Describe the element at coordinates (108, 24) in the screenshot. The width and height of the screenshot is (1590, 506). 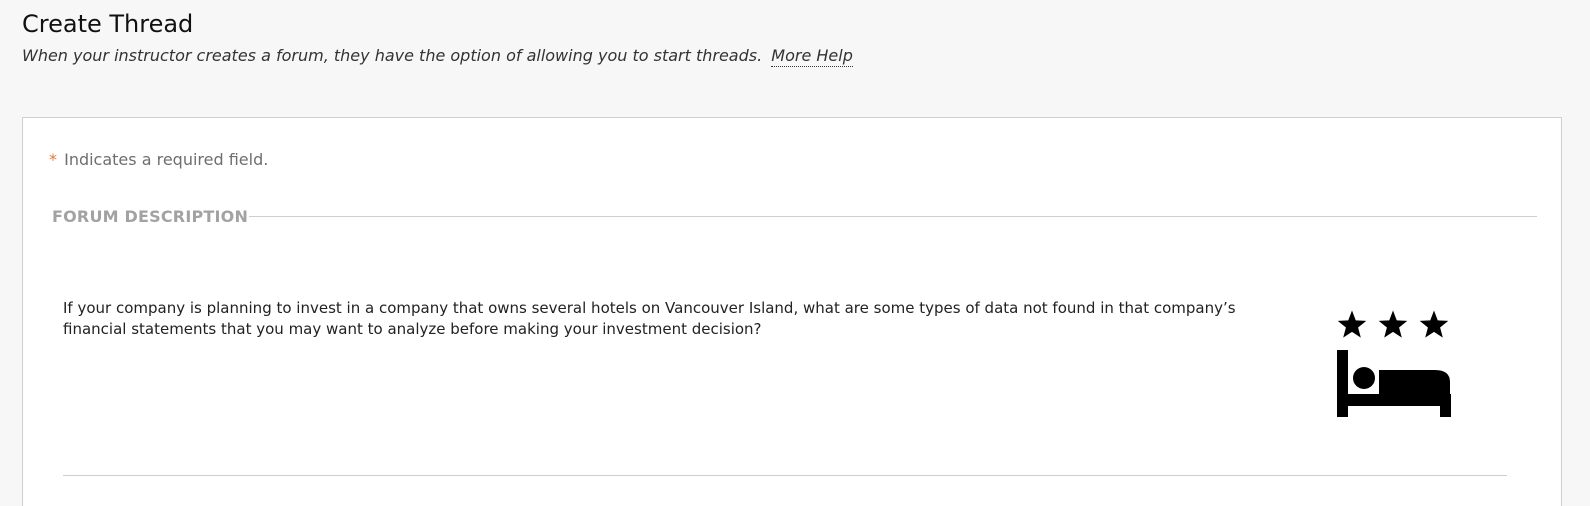
I see `page-title: Create Thread` at that location.